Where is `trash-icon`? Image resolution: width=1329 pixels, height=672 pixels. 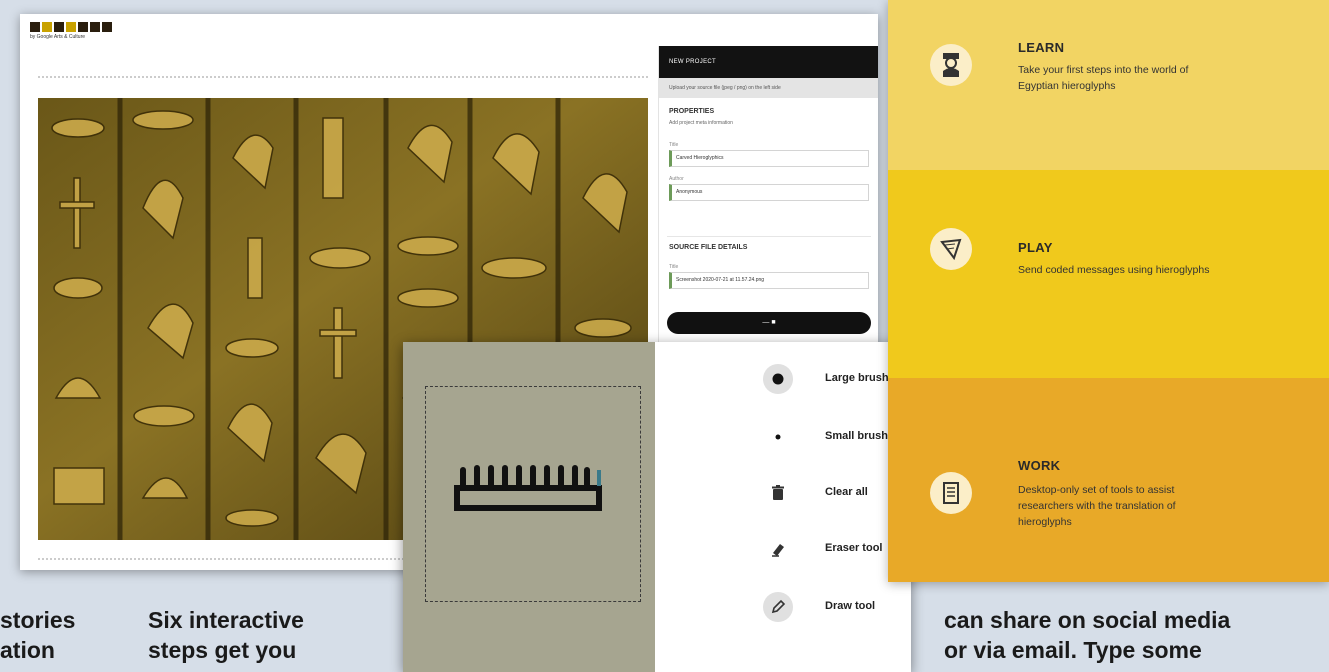
trash-icon is located at coordinates (778, 493).